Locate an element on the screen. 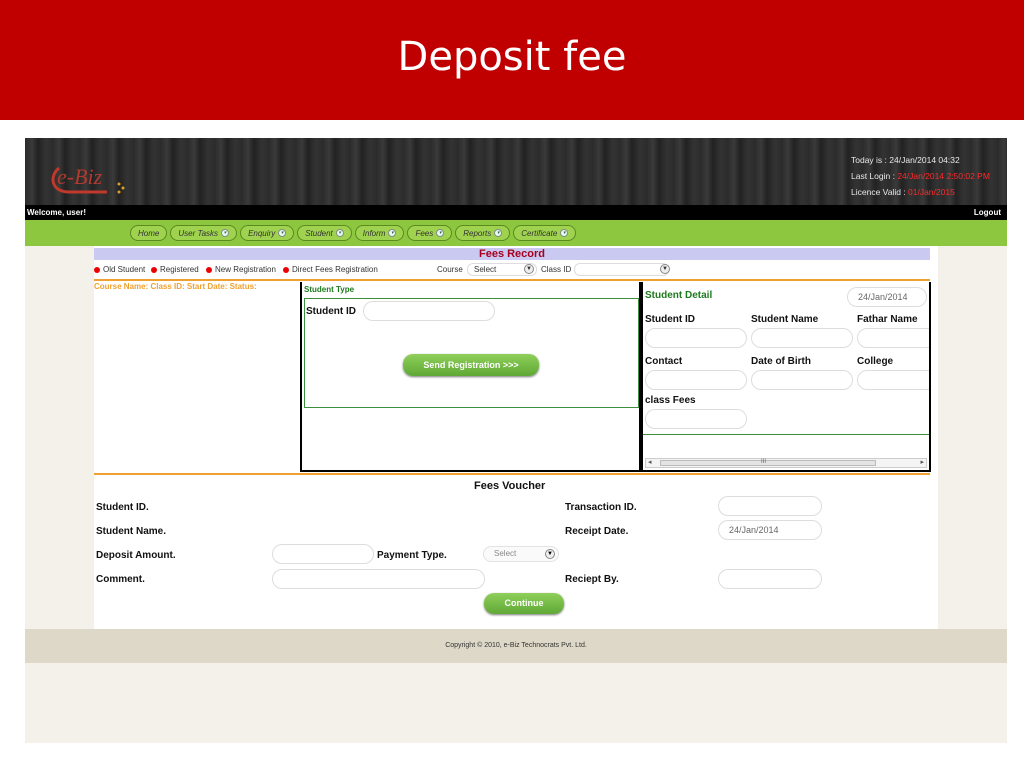 This screenshot has height=768, width=1024. option-label: Direct Fees Registration is located at coordinates (335, 269).